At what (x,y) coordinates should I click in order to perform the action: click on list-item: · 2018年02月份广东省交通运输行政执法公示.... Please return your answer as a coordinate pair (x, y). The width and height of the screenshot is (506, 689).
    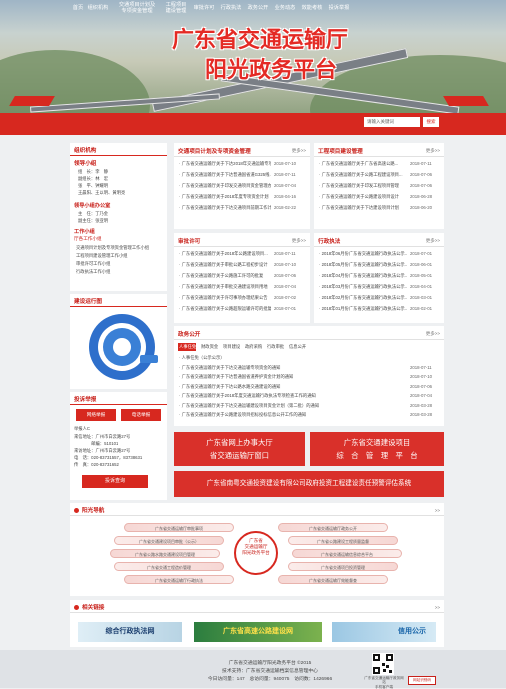
    Looking at the image, I should click on (363, 298).